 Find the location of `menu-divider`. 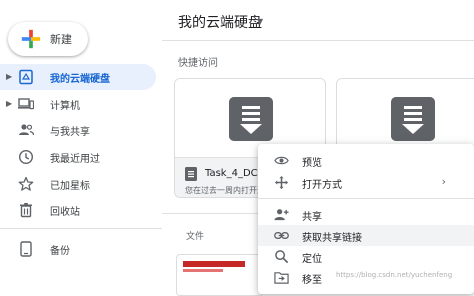

menu-divider is located at coordinates (366, 198).